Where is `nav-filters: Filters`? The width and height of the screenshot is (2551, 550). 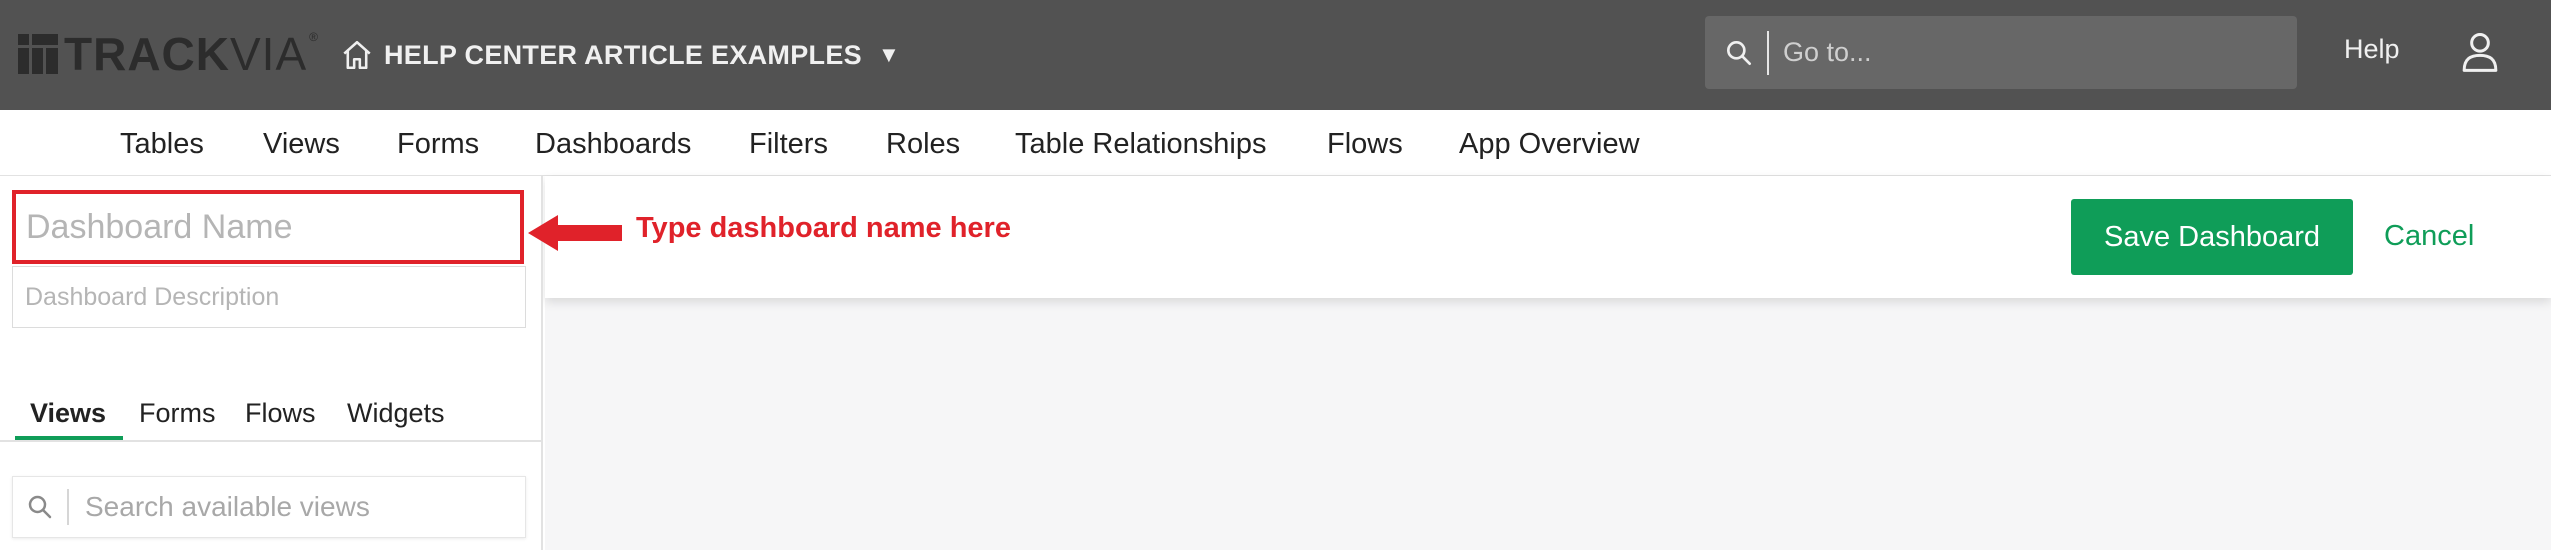 nav-filters: Filters is located at coordinates (788, 144).